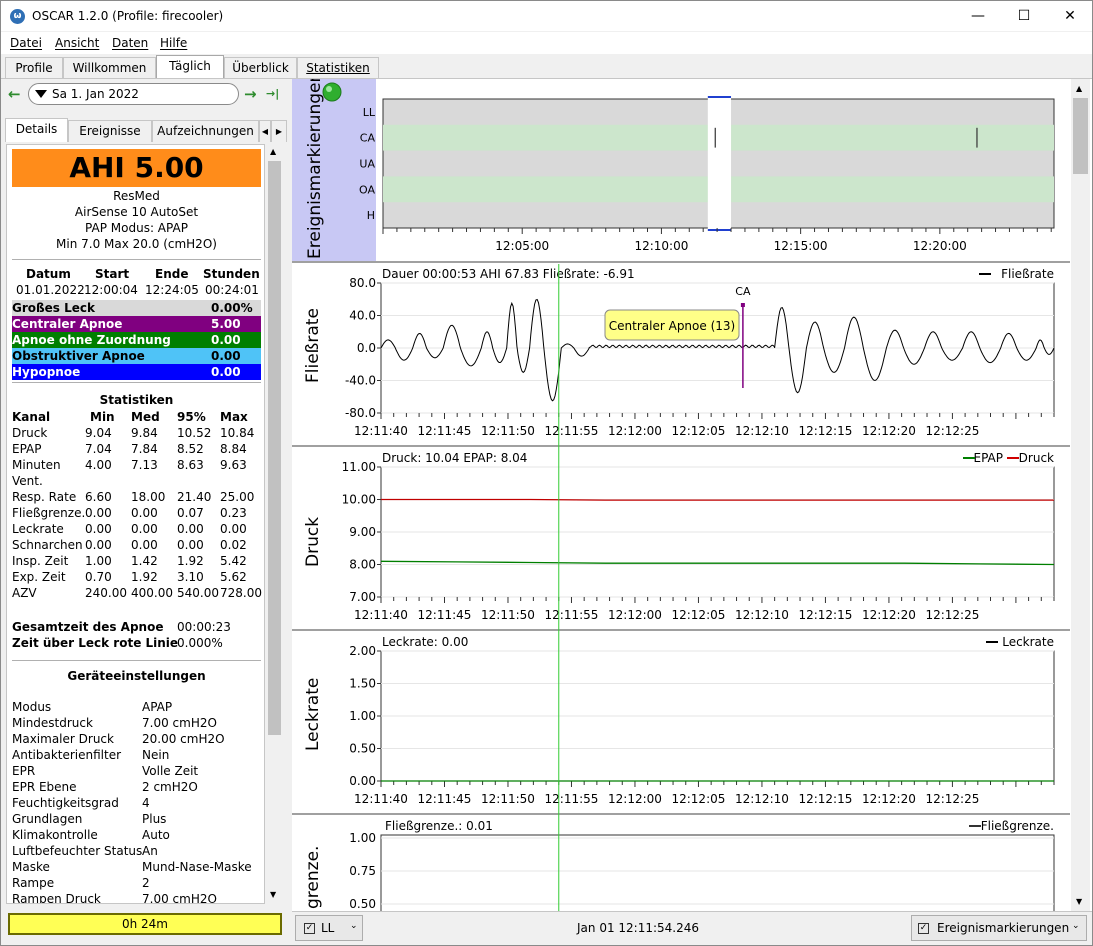  I want to click on stats-cell: 9.04, so click(98, 433).